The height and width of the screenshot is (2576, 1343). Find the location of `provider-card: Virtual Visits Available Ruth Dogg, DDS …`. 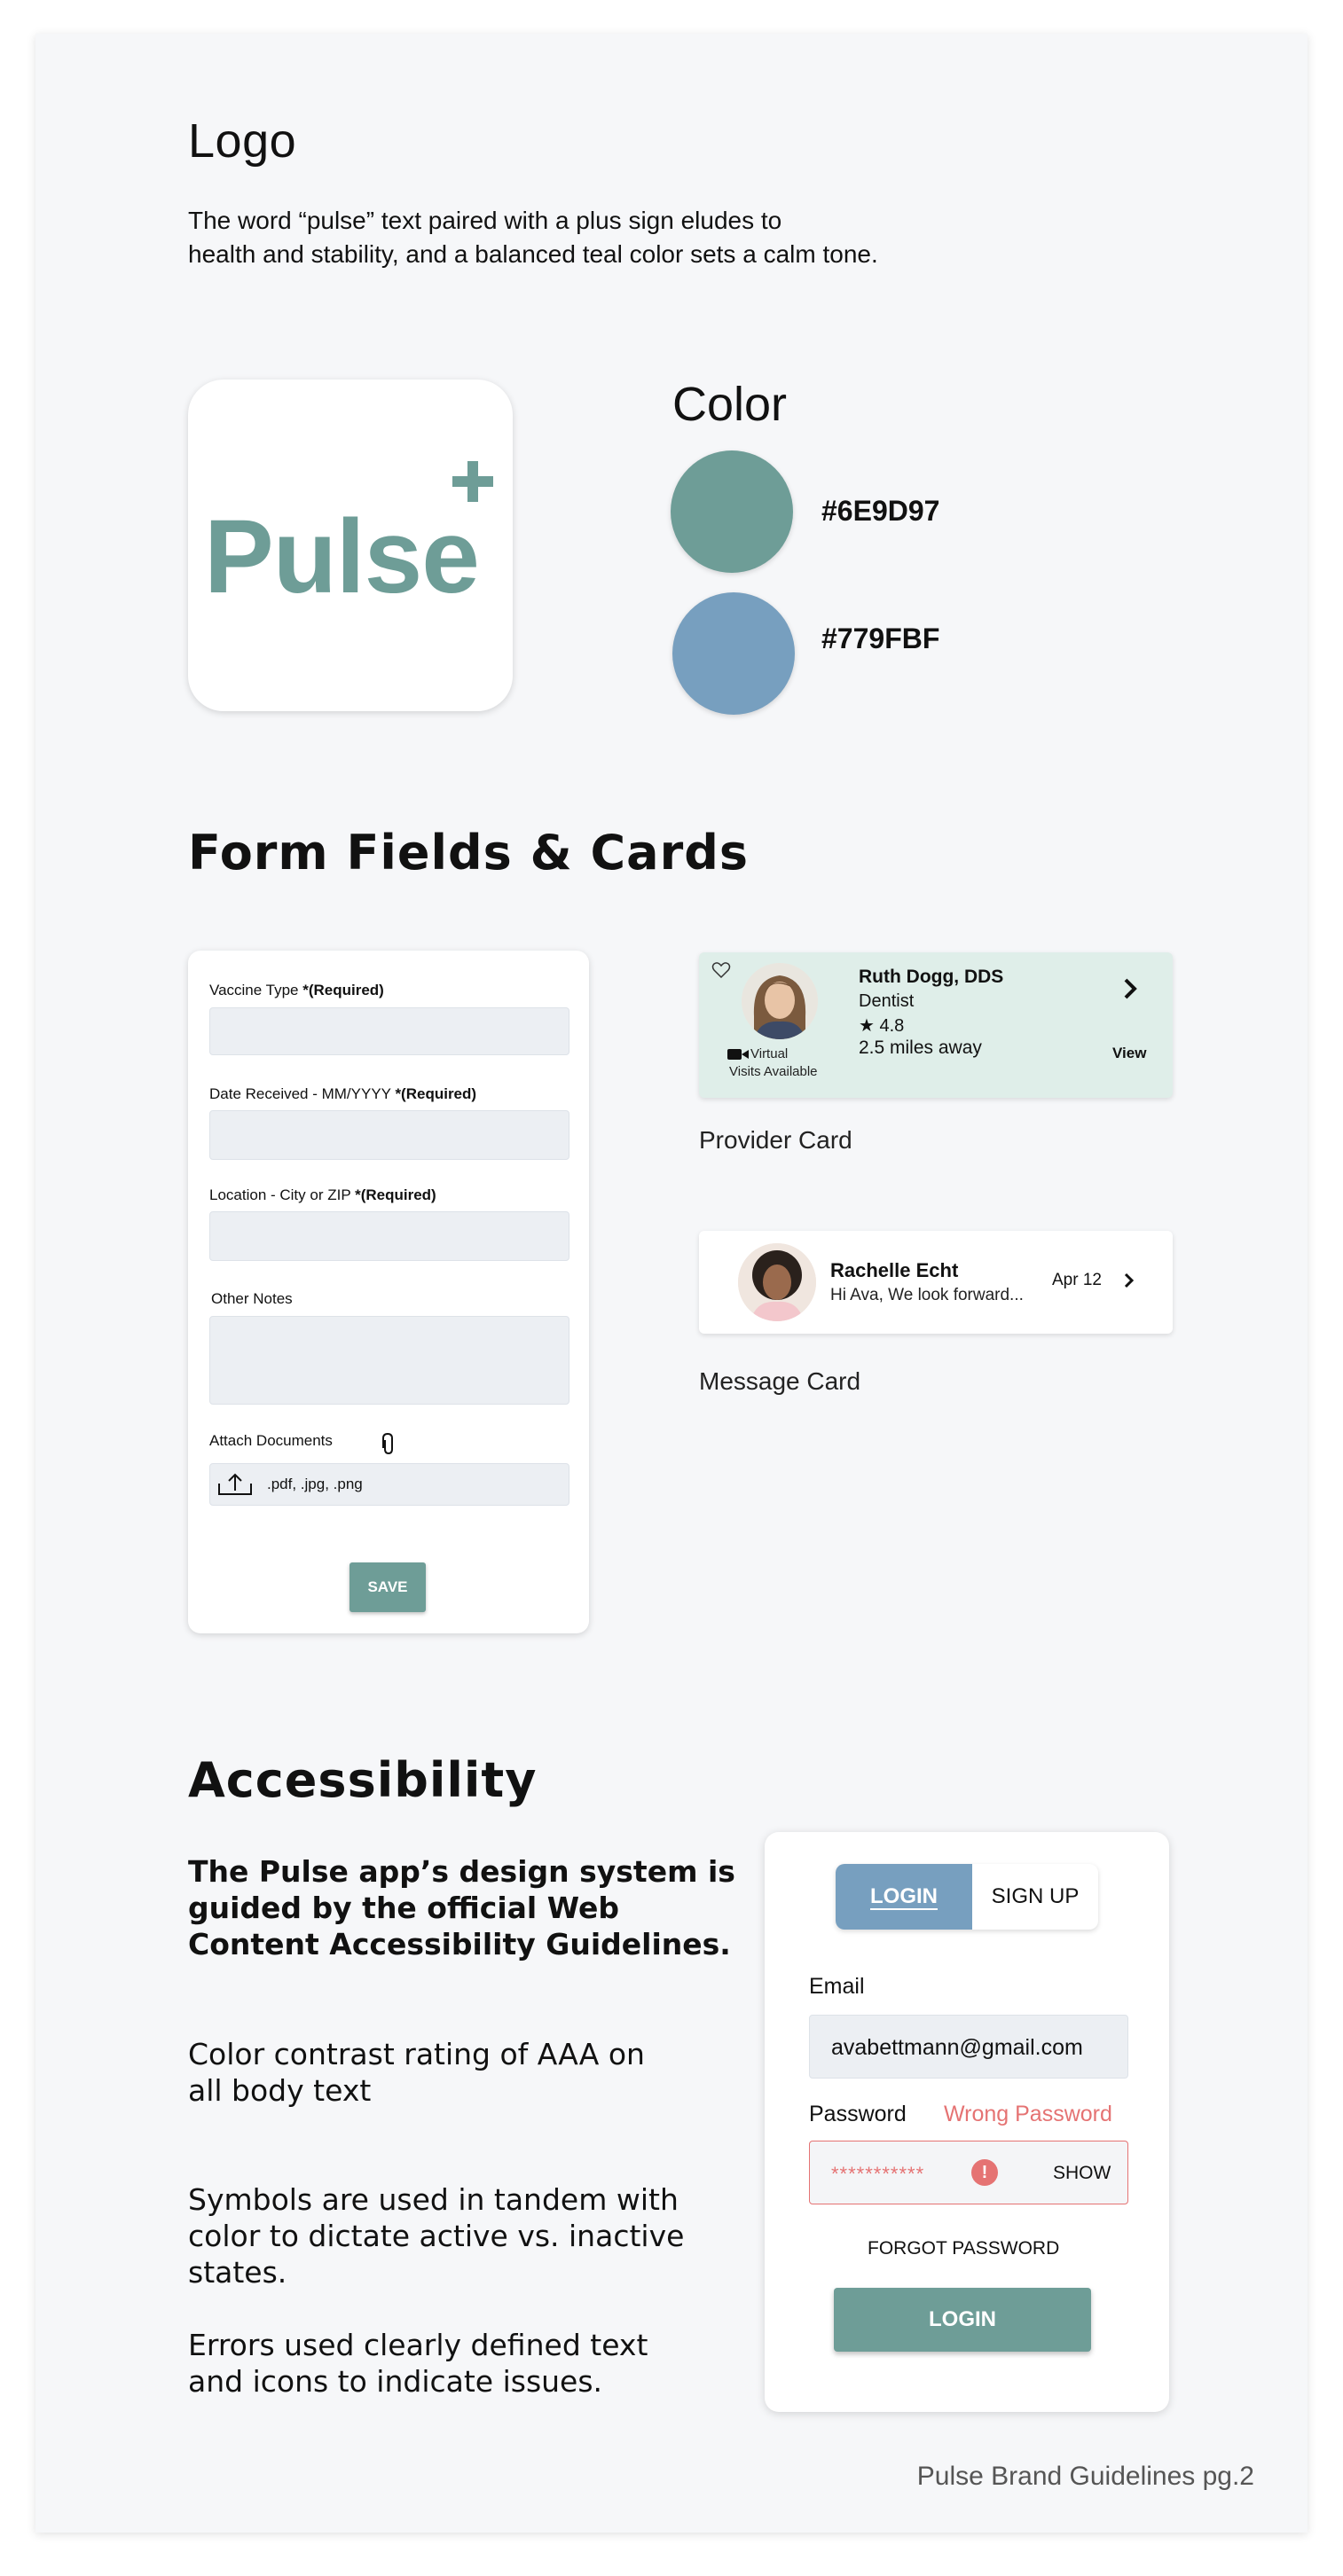

provider-card: Virtual Visits Available Ruth Dogg, DDS … is located at coordinates (936, 1025).